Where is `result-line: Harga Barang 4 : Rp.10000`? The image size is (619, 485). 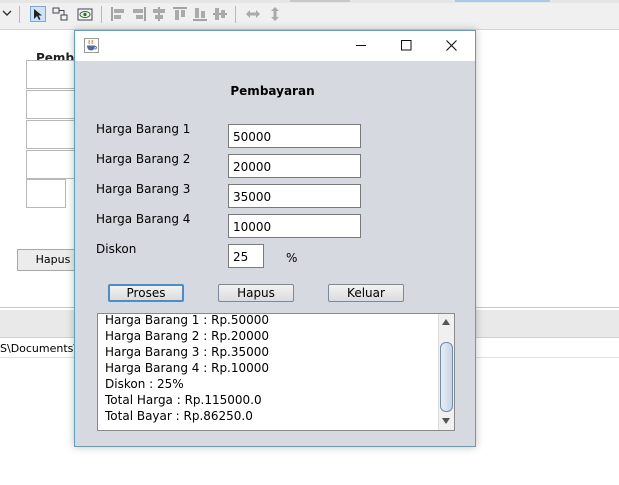 result-line: Harga Barang 4 : Rp.10000 is located at coordinates (187, 368).